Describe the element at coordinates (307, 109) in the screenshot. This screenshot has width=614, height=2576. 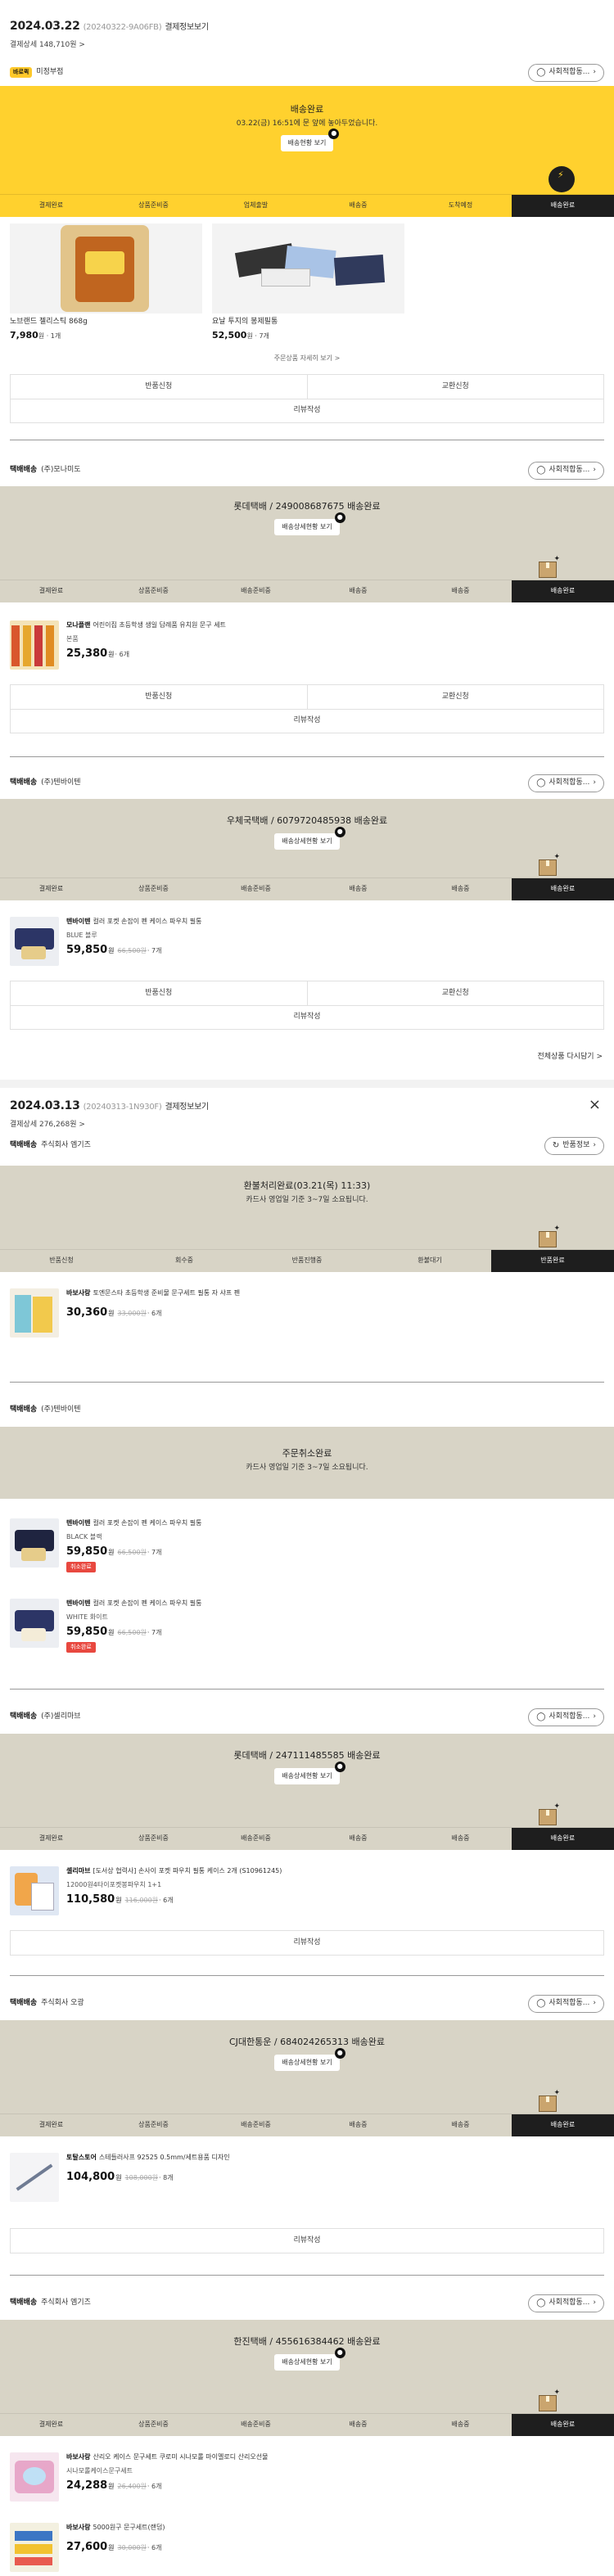
I see `status-title: 배송완료` at that location.